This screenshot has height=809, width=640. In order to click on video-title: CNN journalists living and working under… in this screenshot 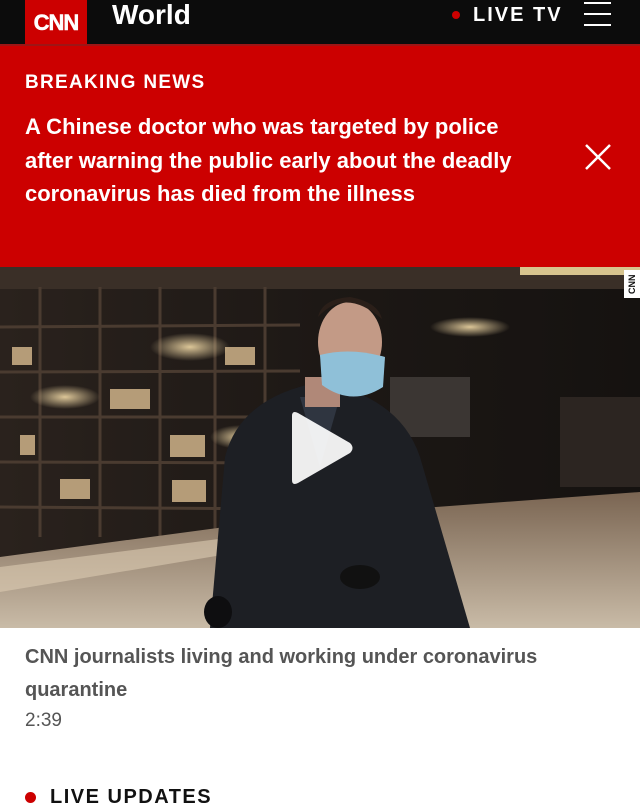, I will do `click(315, 674)`.